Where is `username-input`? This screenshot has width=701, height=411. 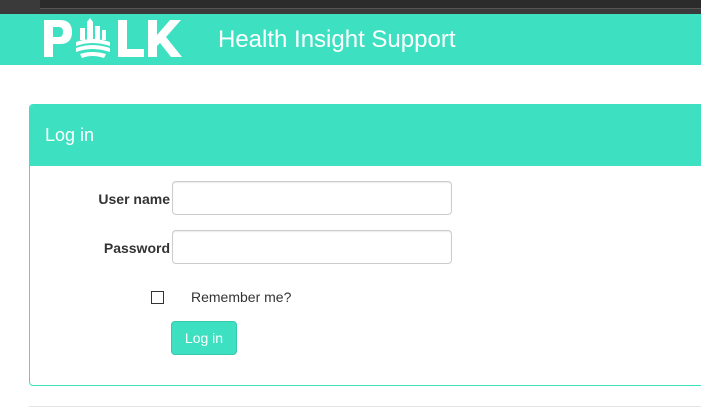 username-input is located at coordinates (312, 198).